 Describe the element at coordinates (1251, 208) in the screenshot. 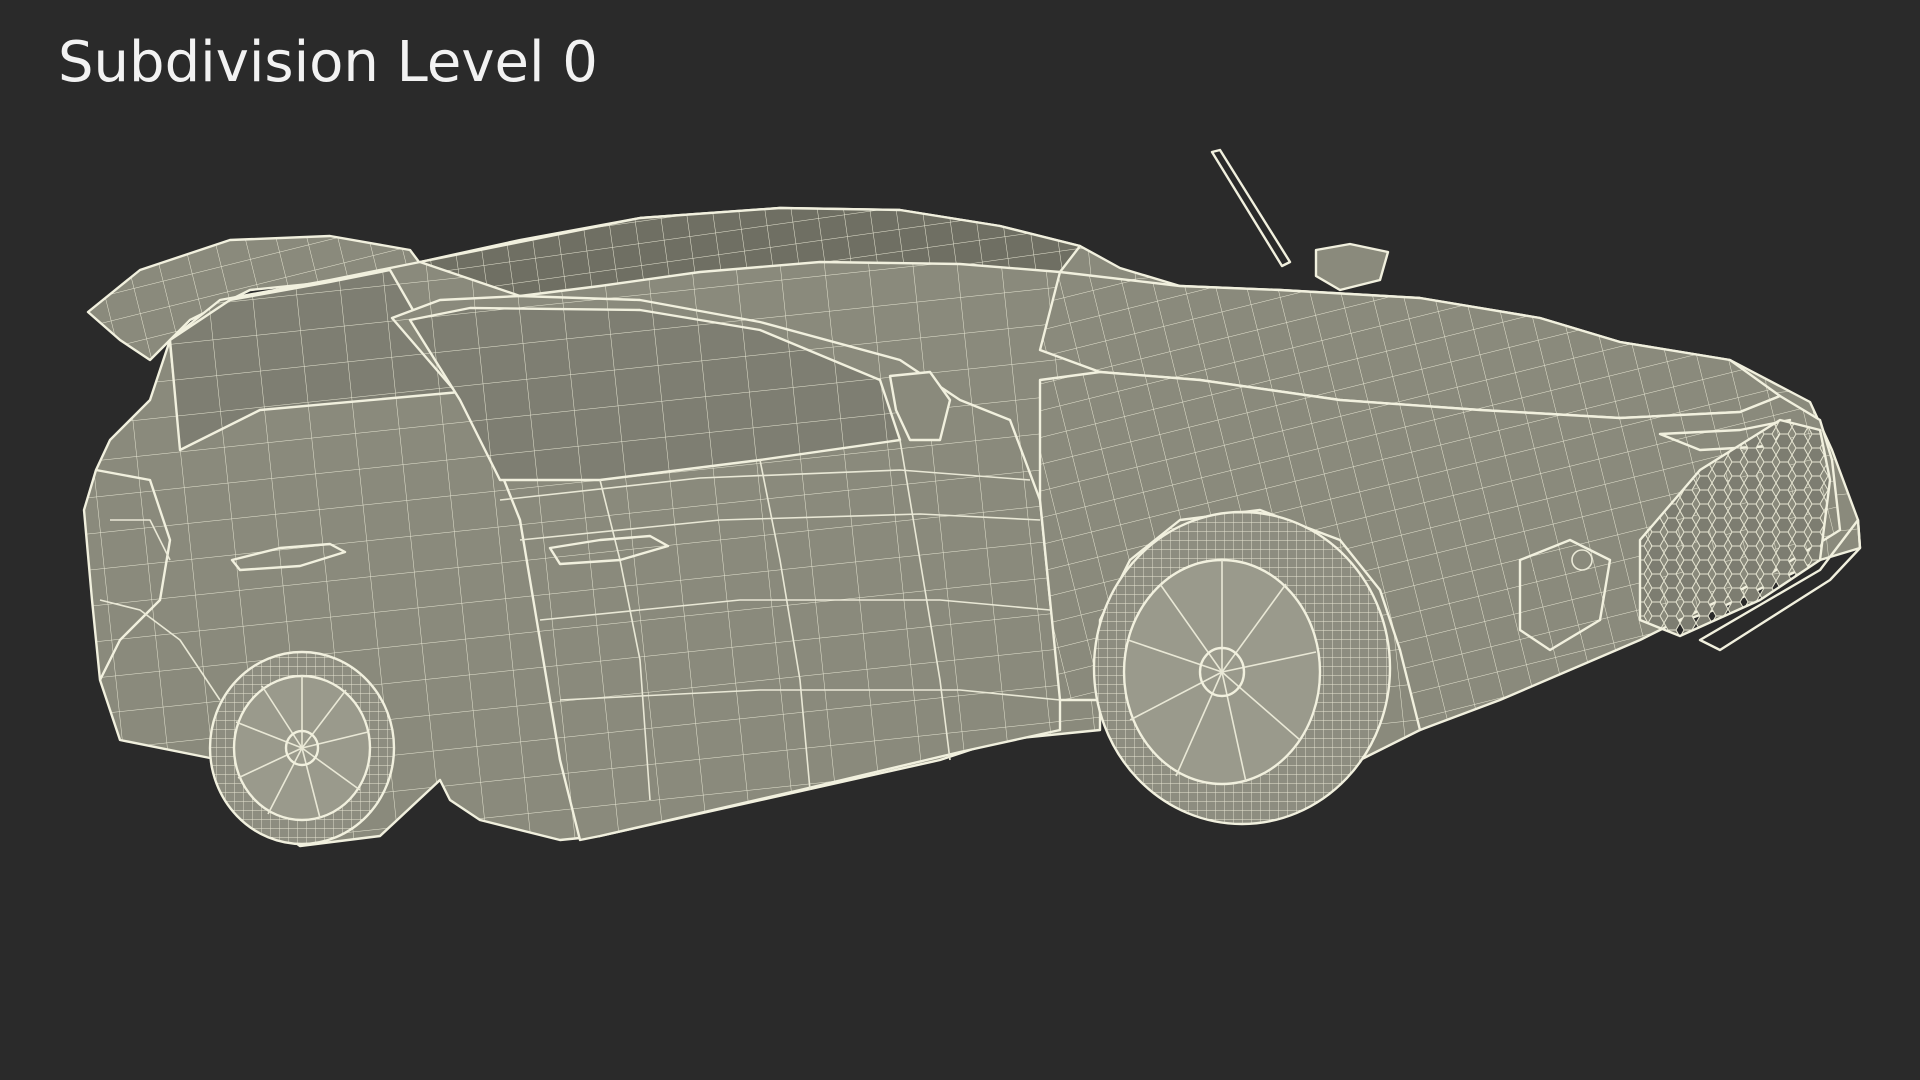

I see `antenna` at that location.